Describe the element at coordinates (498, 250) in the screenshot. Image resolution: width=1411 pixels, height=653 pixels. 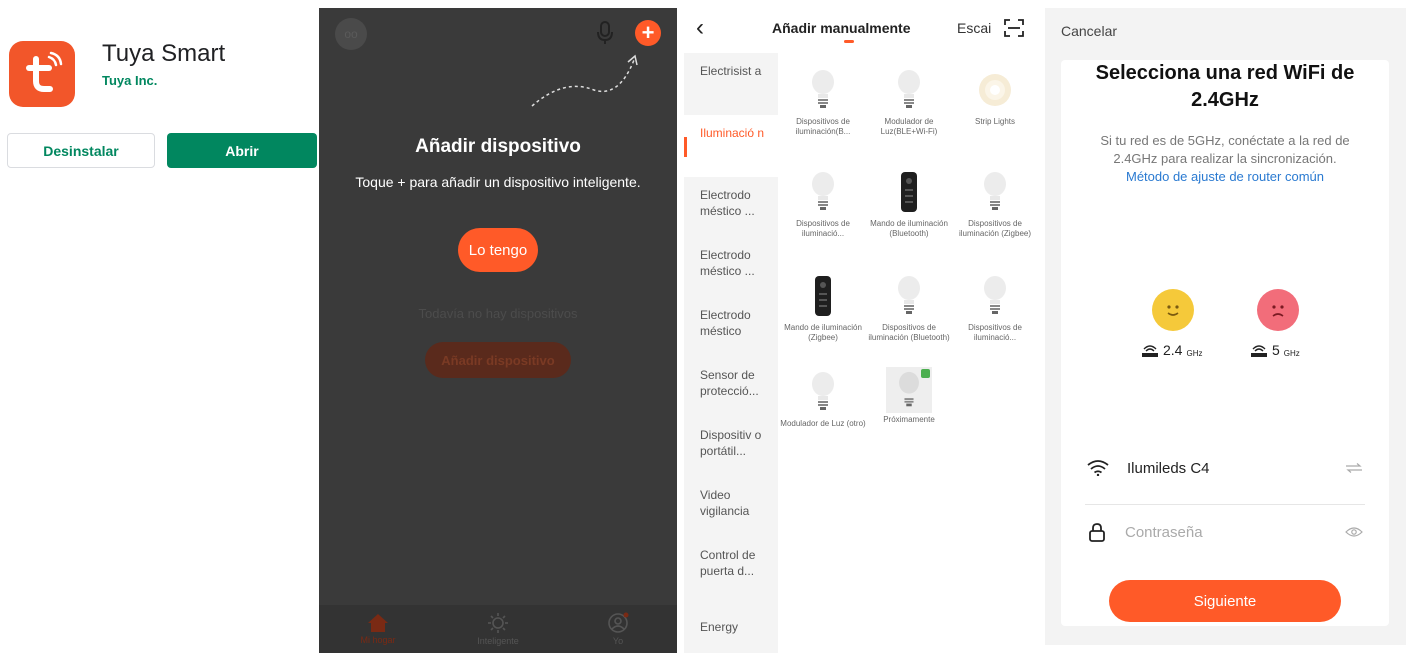
I see `got-it-button: Lo tengo` at that location.